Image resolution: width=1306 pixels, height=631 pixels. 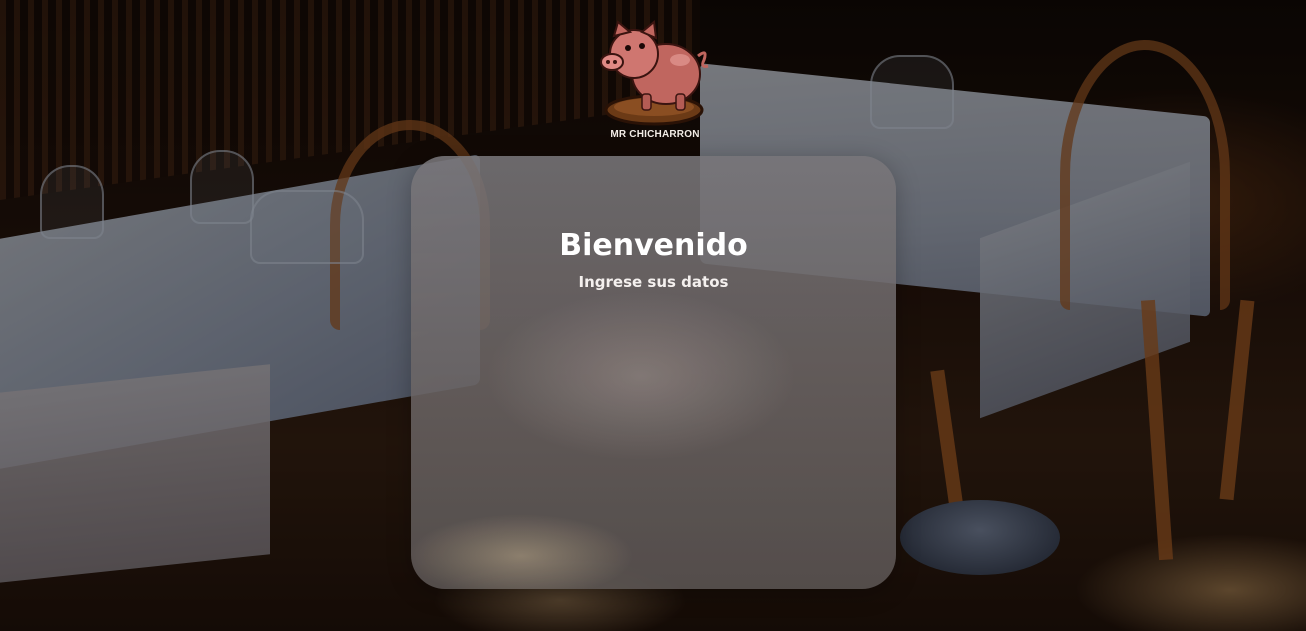 I want to click on welcome-title: Bienvenido, so click(x=653, y=245).